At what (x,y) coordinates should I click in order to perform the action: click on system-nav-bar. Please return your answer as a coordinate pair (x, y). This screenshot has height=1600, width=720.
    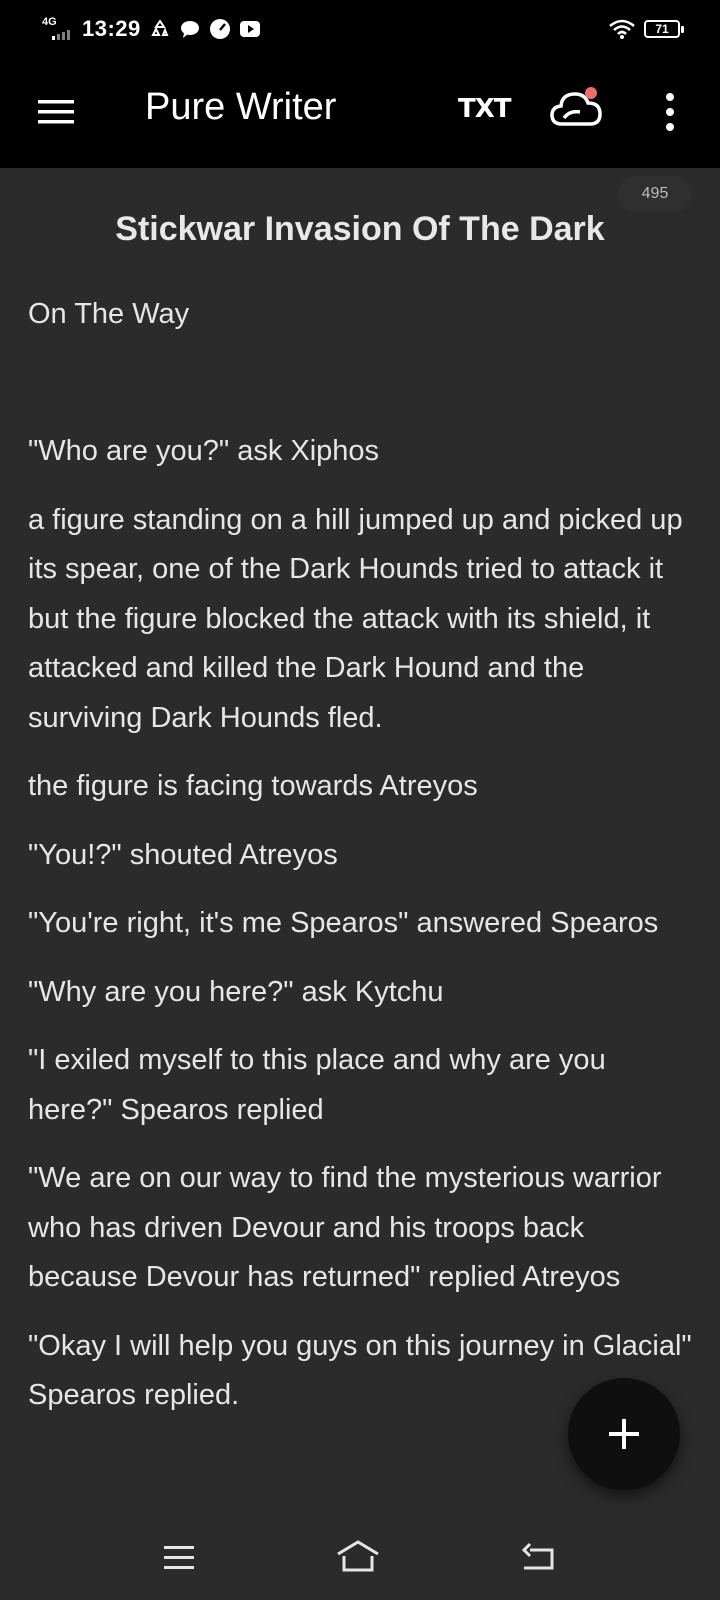
    Looking at the image, I should click on (360, 1559).